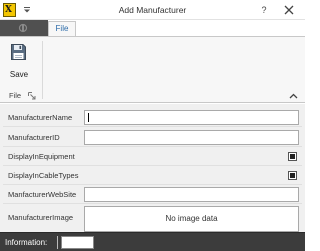 This screenshot has height=251, width=320. What do you see at coordinates (43, 175) in the screenshot?
I see `display-in-cable-types-label: DisplayInCableTypes` at bounding box center [43, 175].